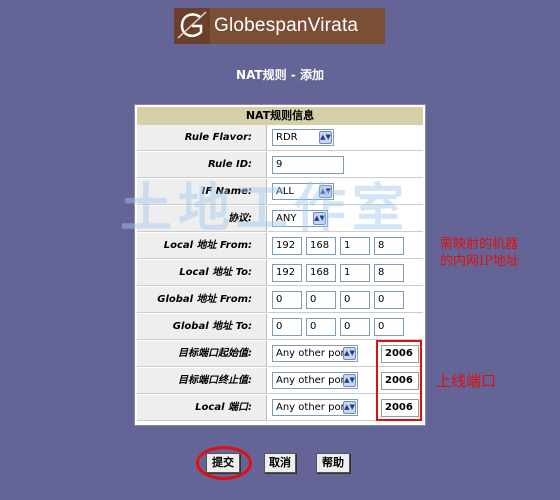  Describe the element at coordinates (321, 300) in the screenshot. I see `global-from-ip-octet-2: 0` at that location.